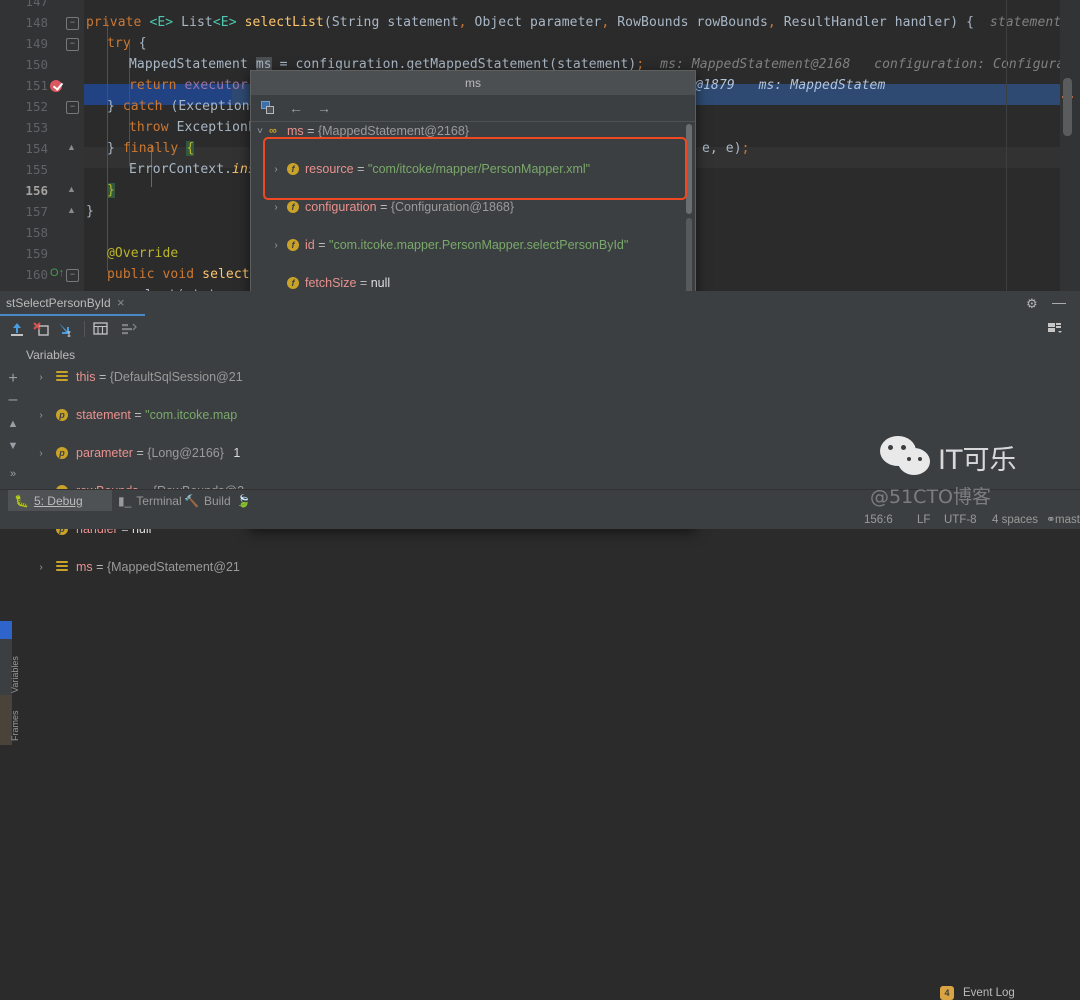 This screenshot has width=1080, height=1000. I want to click on override-marker-icon: O↑, so click(57, 273).